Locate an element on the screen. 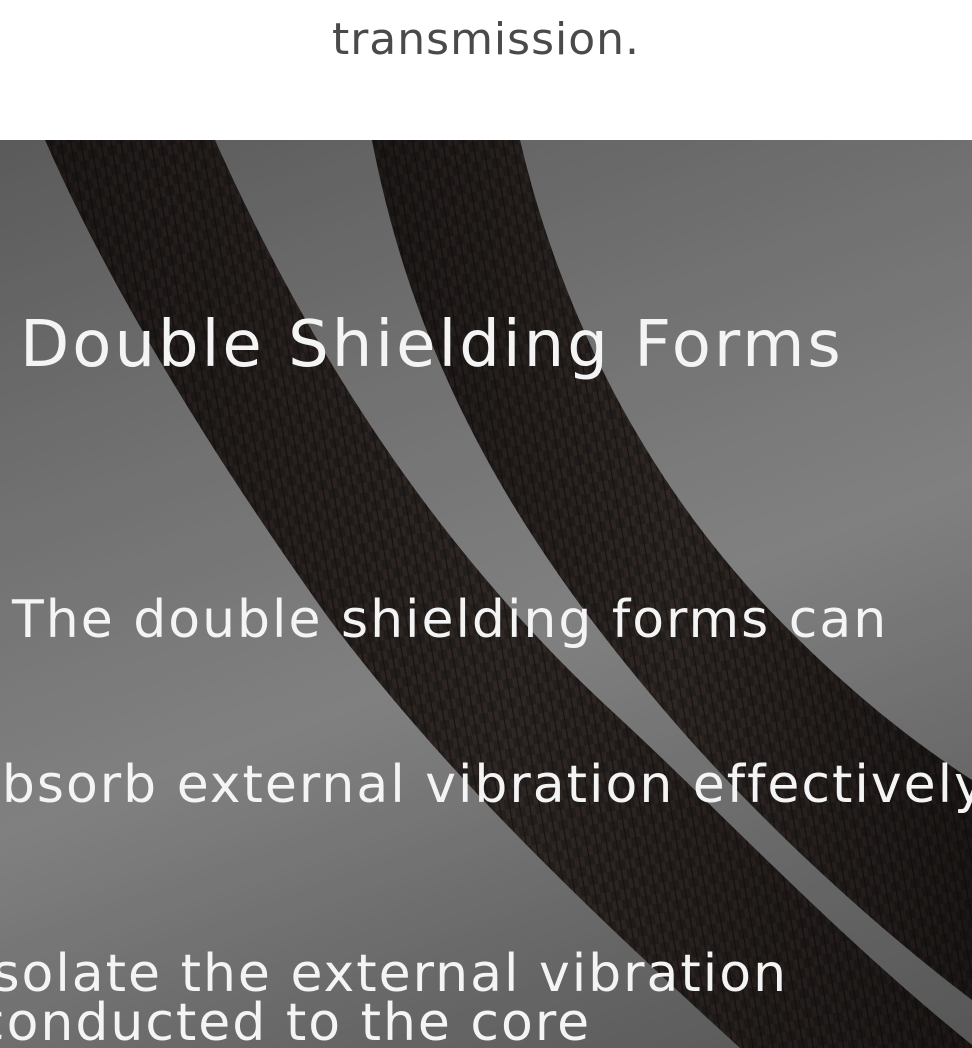 This screenshot has width=972, height=1048. top-caption: transmission. is located at coordinates (486, 39).